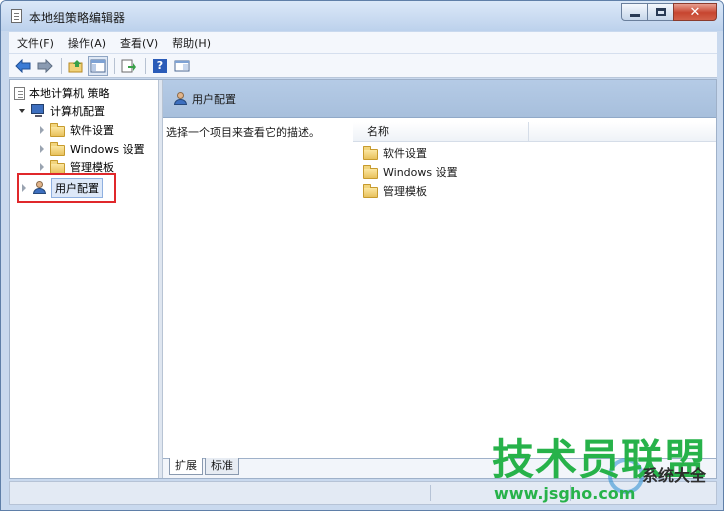 The height and width of the screenshot is (511, 724). I want to click on user-icon, so click(180, 98).